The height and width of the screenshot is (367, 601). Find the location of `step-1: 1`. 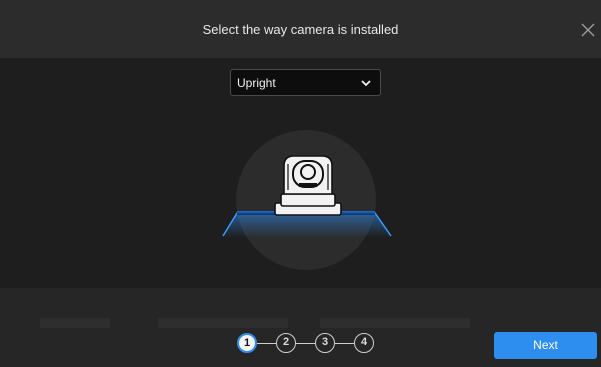

step-1: 1 is located at coordinates (247, 343).